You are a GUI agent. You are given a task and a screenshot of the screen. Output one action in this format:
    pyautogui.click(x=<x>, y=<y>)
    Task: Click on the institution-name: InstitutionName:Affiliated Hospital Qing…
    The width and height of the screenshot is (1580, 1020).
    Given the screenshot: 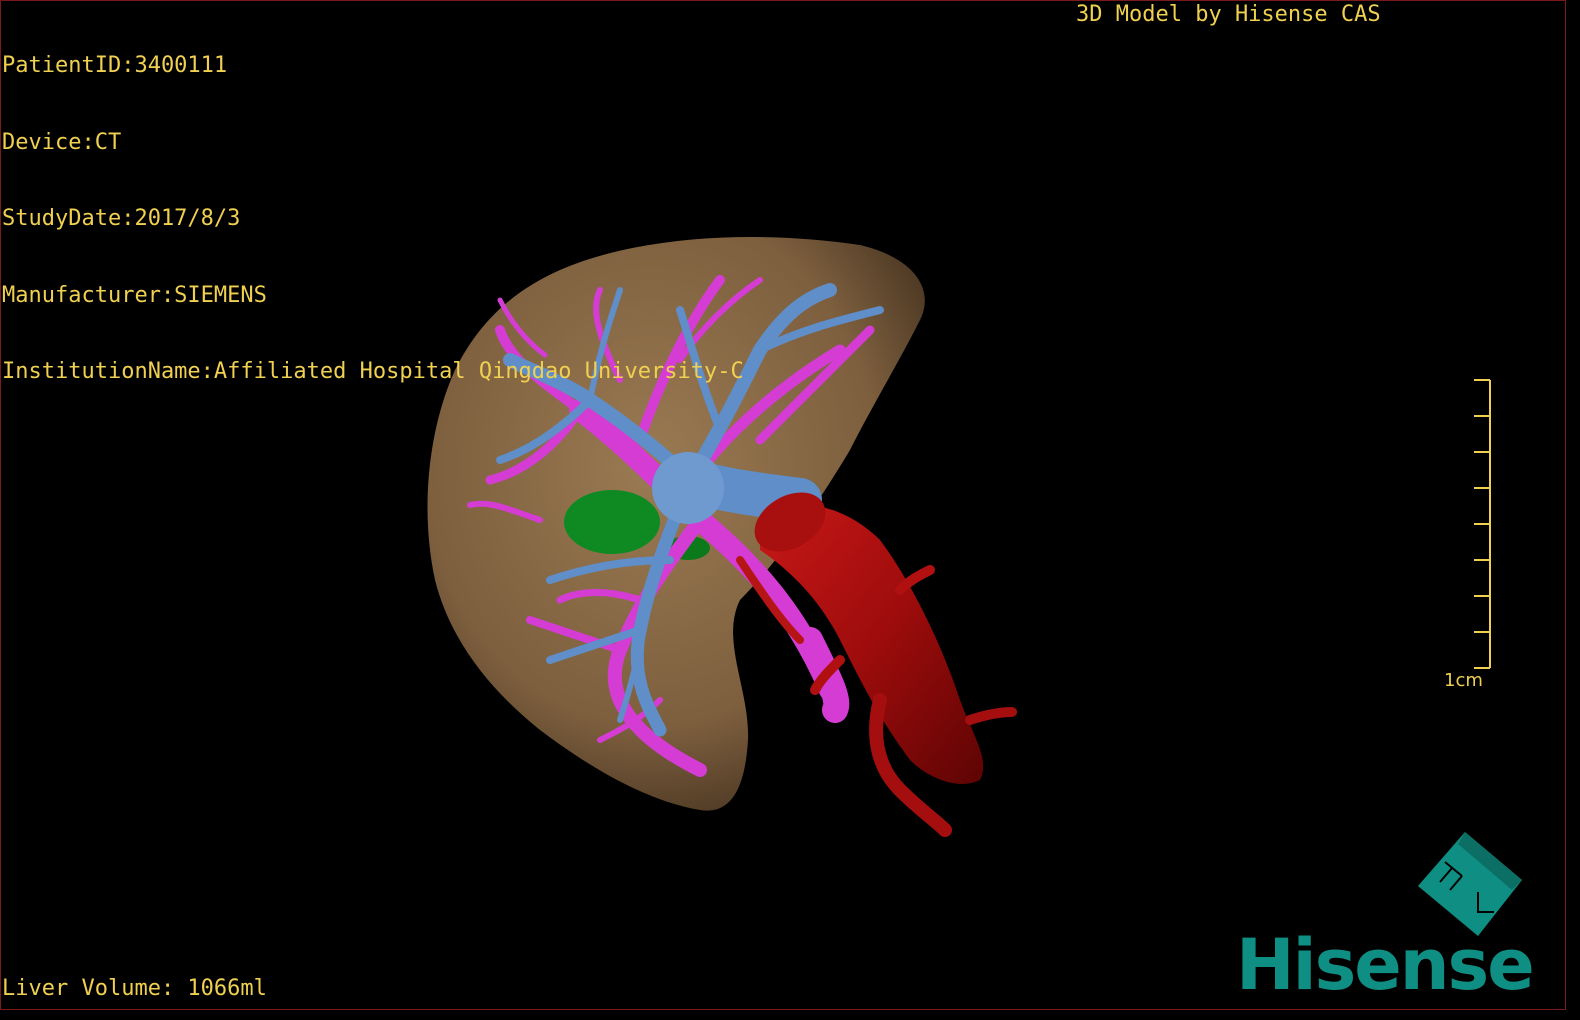 What is the action you would take?
    pyautogui.click(x=373, y=371)
    